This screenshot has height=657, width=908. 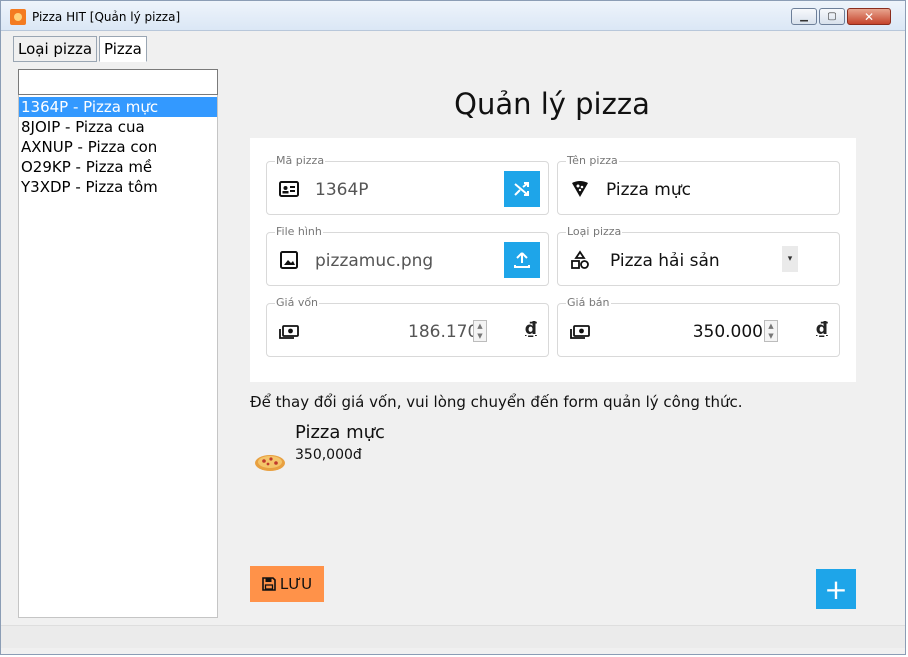 I want to click on image-value: pizzamuc.png, so click(x=374, y=261).